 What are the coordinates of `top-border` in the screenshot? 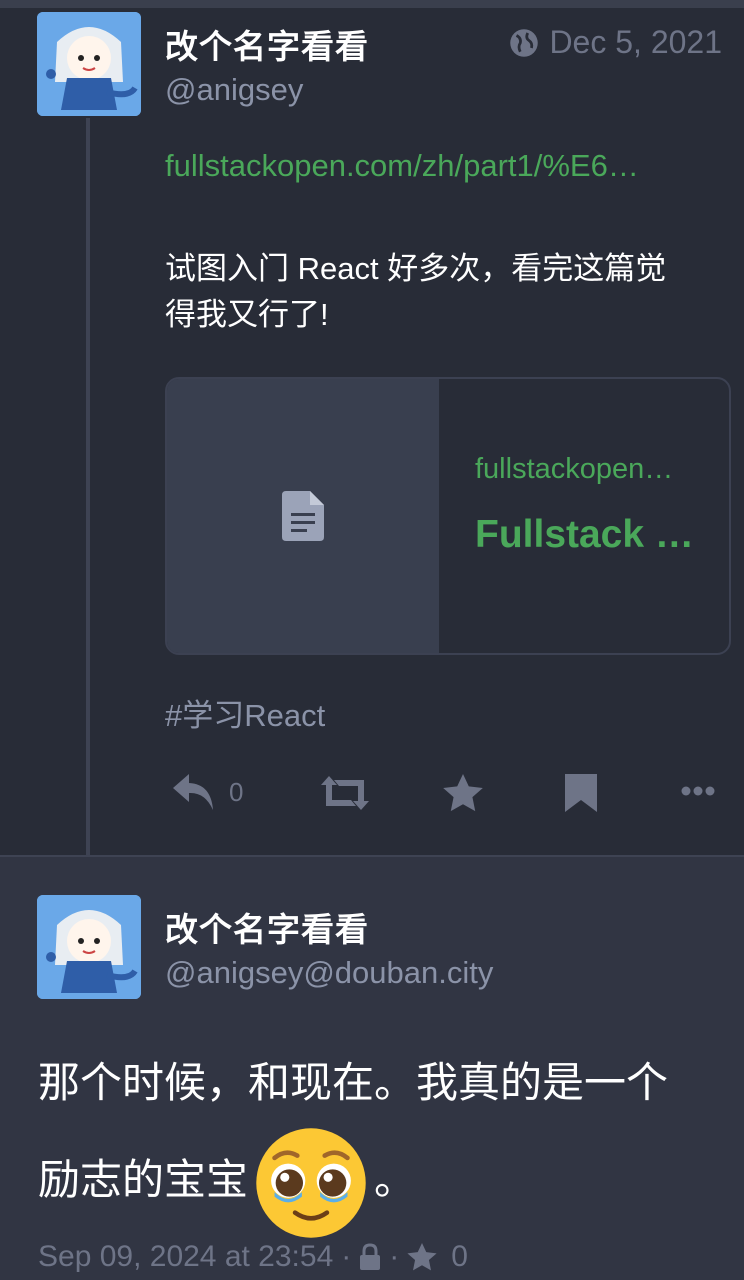 It's located at (372, 4).